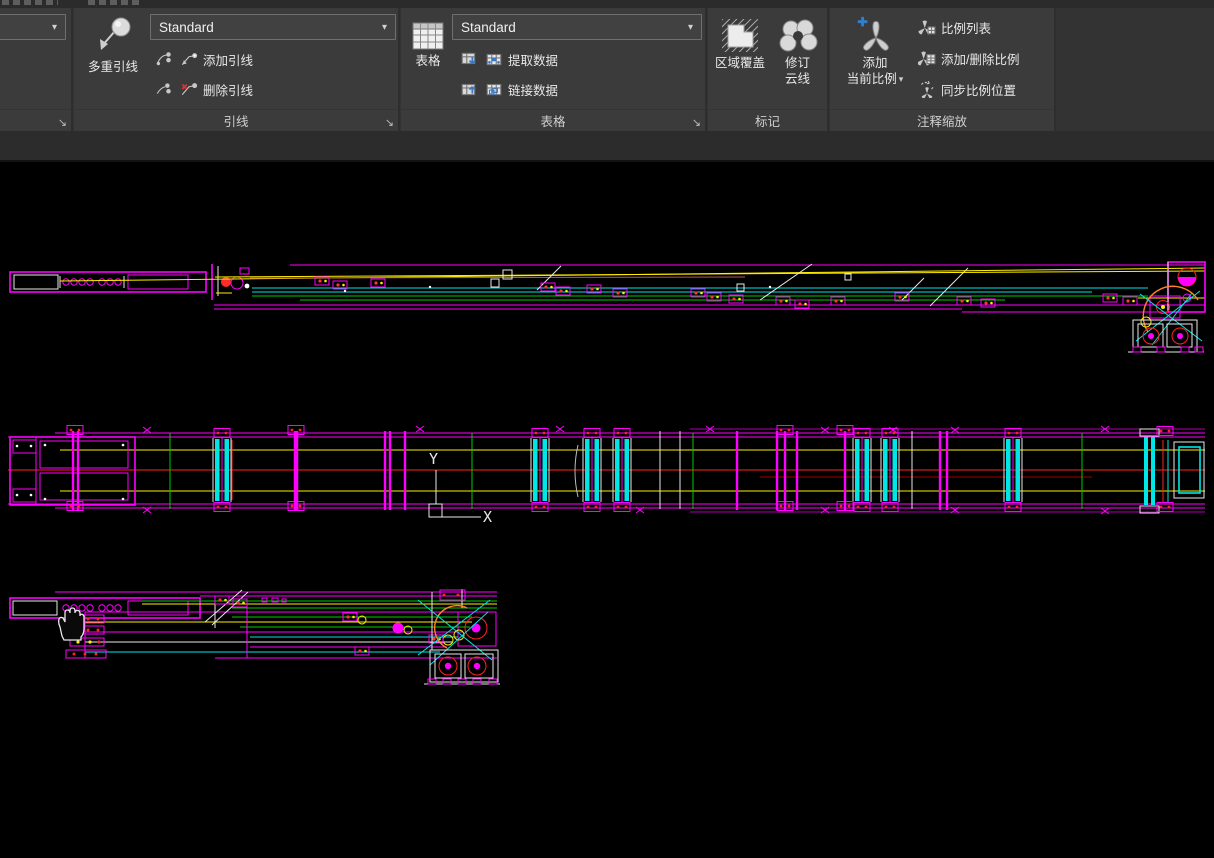 The image size is (1214, 858). What do you see at coordinates (979, 90) in the screenshot?
I see `sync-scale-positions-label: 同步比例位置` at bounding box center [979, 90].